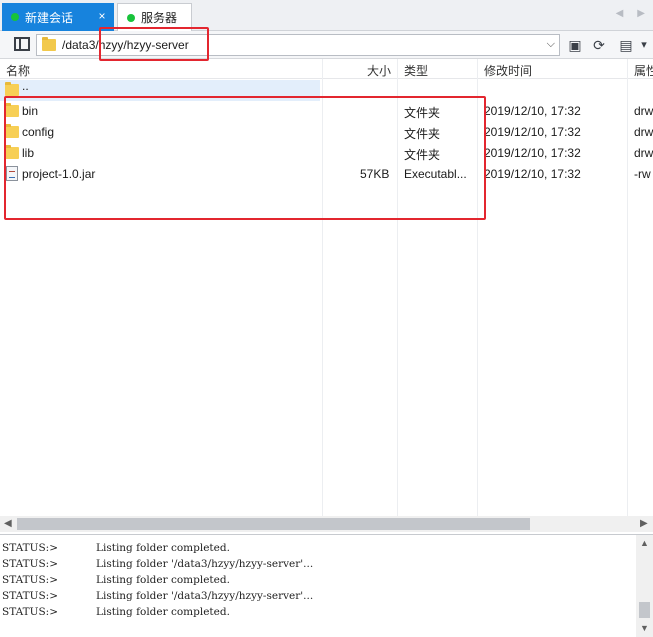 Image resolution: width=653 pixels, height=637 pixels. Describe the element at coordinates (551, 44) in the screenshot. I see `chevron-down-icon: ⌵` at that location.